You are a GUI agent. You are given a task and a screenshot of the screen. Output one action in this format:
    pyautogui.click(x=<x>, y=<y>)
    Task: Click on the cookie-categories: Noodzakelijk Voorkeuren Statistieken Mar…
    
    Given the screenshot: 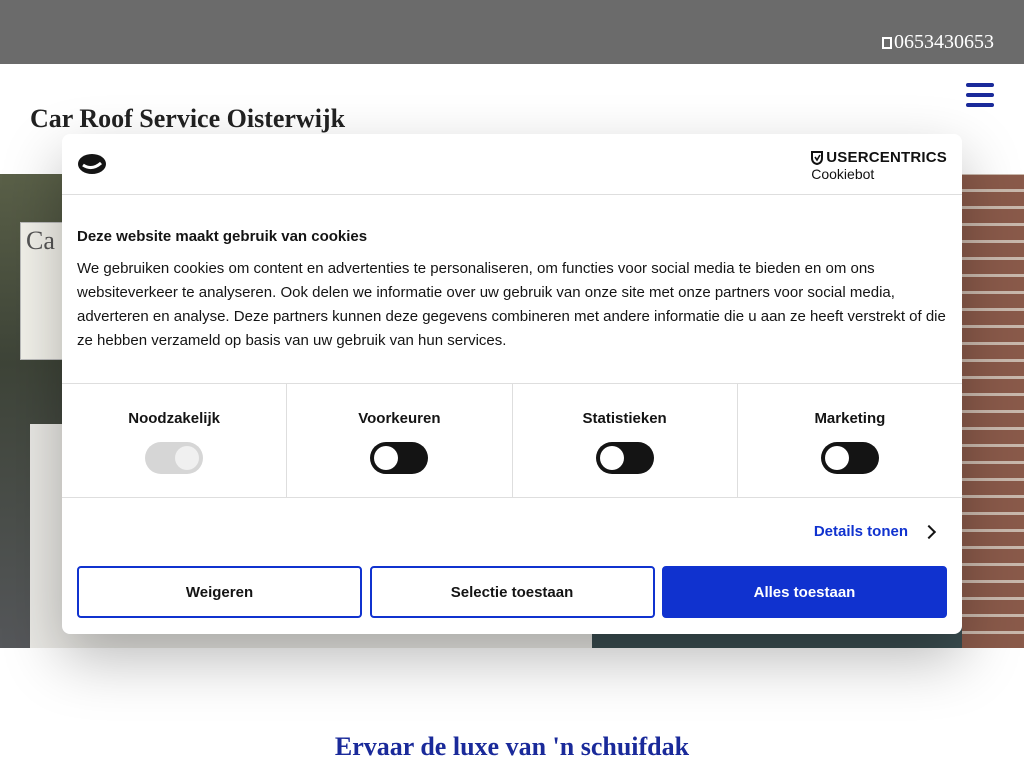 What is the action you would take?
    pyautogui.click(x=512, y=440)
    